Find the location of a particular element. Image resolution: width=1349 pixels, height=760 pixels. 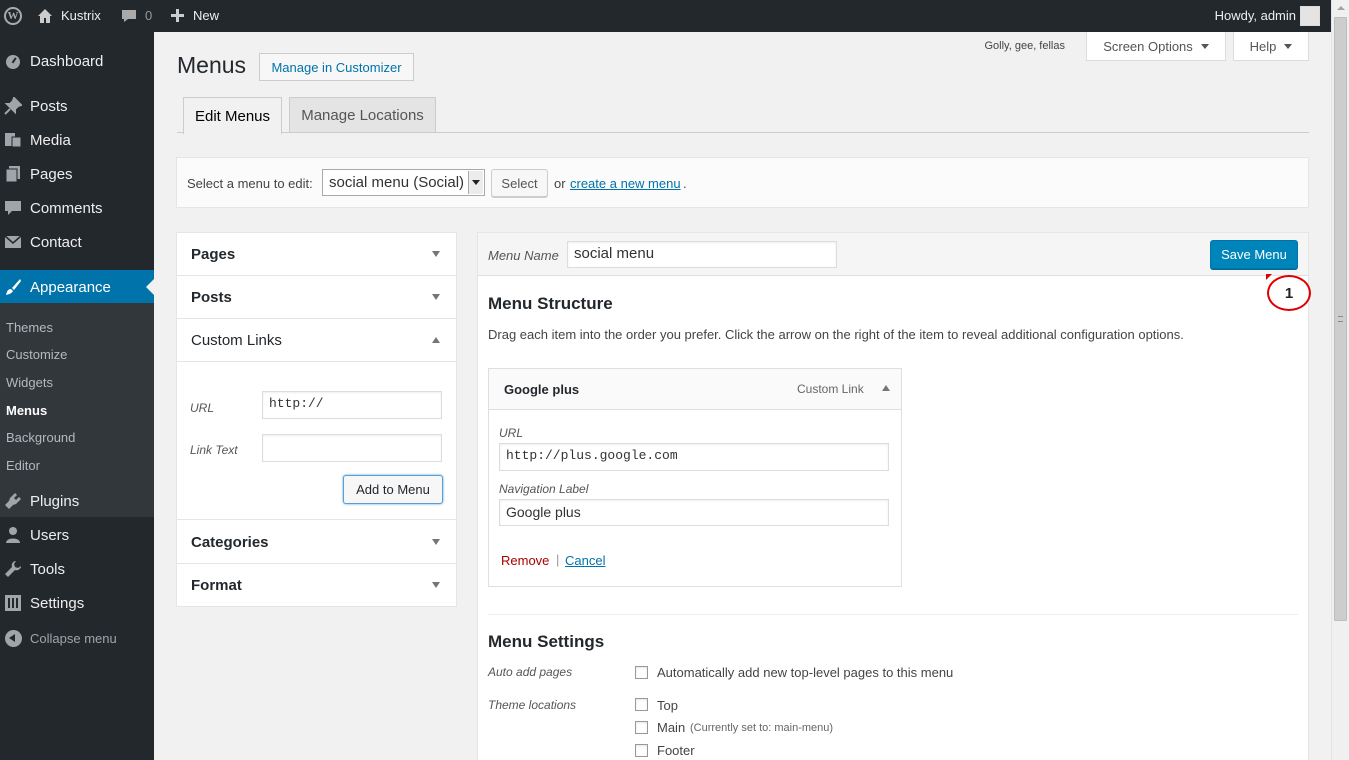

sidebar-item-label: Tools is located at coordinates (48, 569).